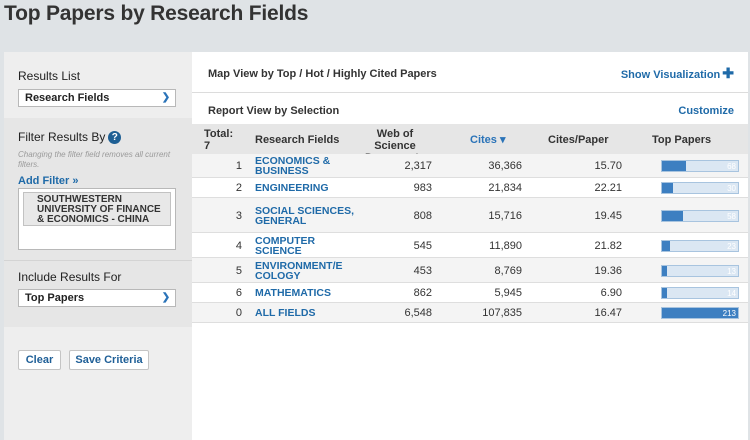 The width and height of the screenshot is (750, 440). What do you see at coordinates (608, 216) in the screenshot?
I see `cites-per-paper-cell: 19.45` at bounding box center [608, 216].